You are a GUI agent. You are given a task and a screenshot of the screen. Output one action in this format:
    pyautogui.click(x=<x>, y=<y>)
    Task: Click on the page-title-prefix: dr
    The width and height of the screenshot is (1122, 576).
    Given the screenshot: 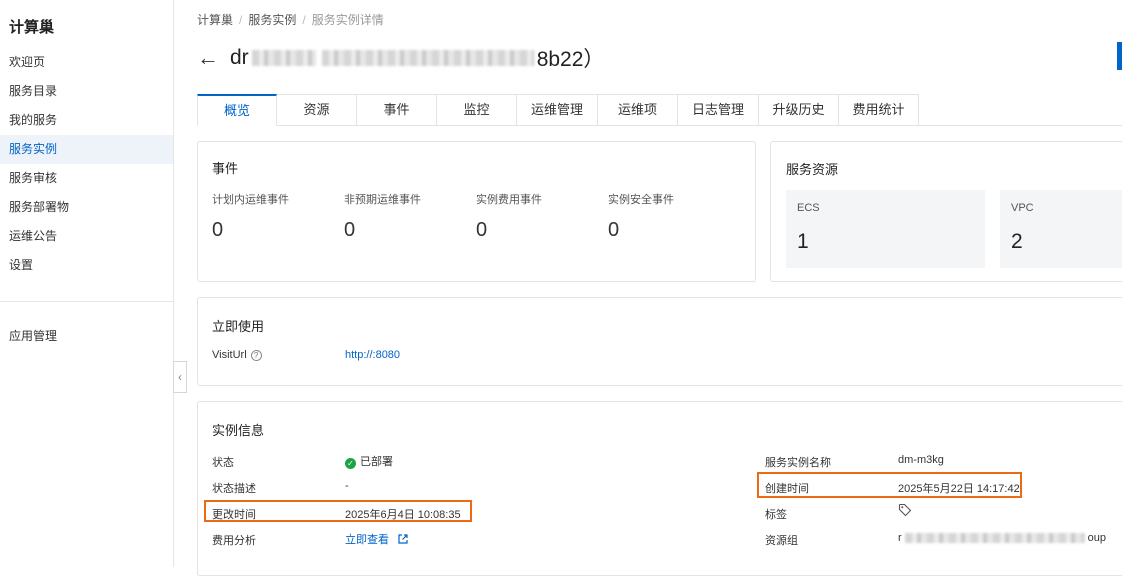 What is the action you would take?
    pyautogui.click(x=239, y=57)
    